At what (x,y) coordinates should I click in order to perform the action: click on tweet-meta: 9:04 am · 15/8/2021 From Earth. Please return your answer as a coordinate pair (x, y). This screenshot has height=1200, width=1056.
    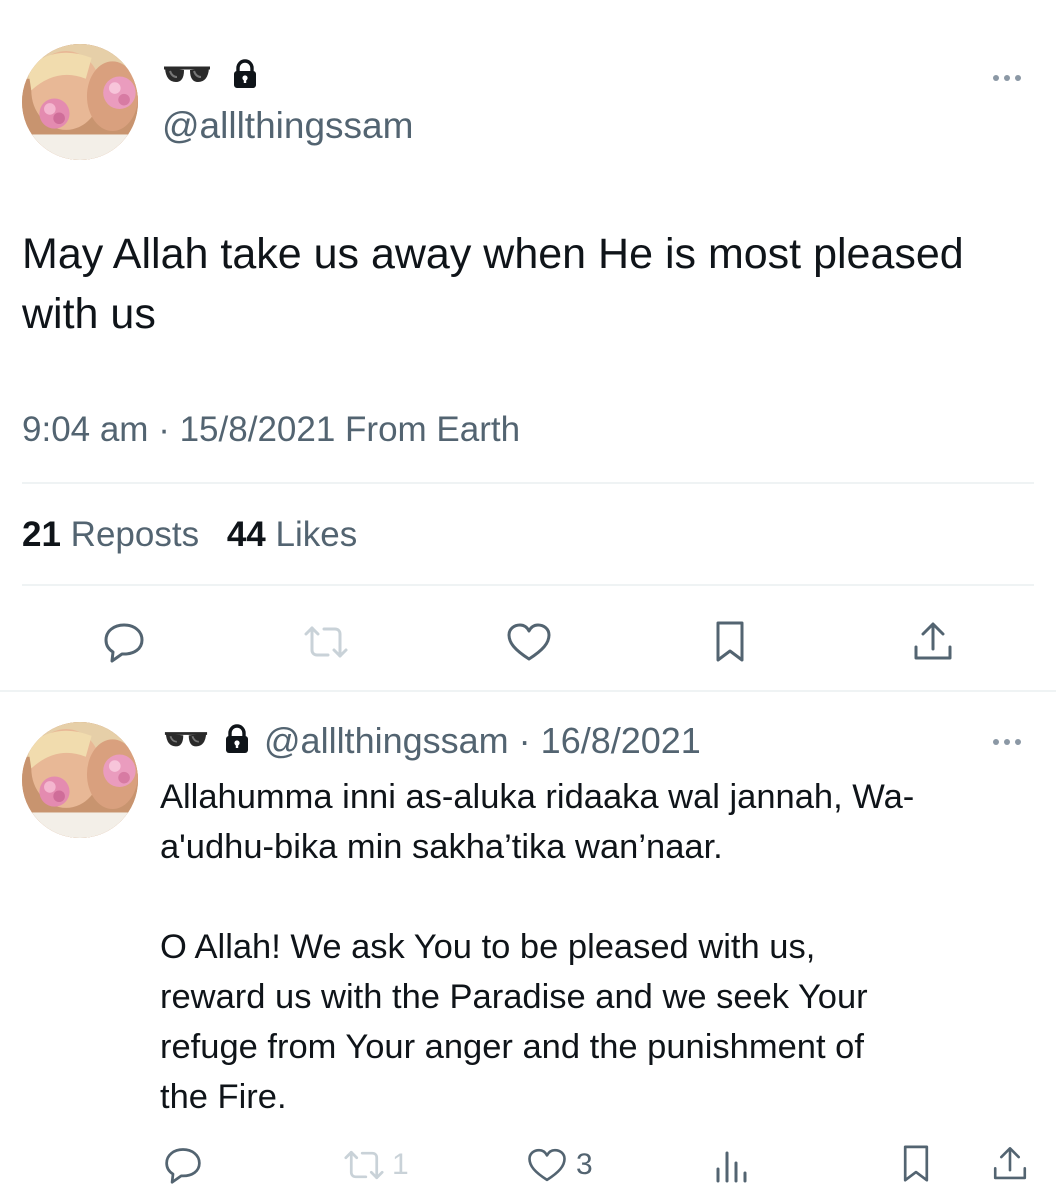
    Looking at the image, I should click on (271, 430).